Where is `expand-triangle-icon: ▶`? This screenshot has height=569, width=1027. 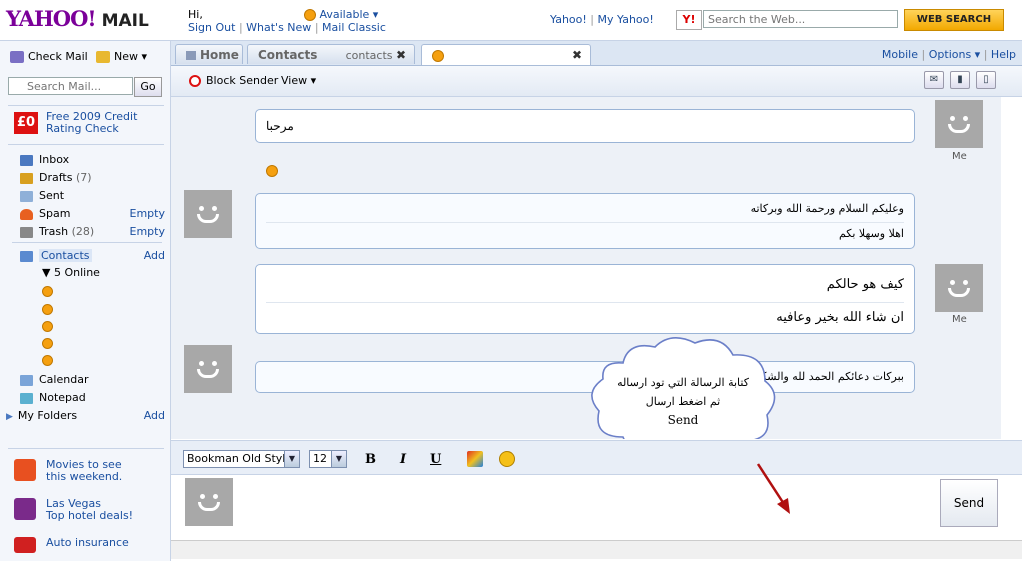
expand-triangle-icon: ▶ is located at coordinates (9, 417).